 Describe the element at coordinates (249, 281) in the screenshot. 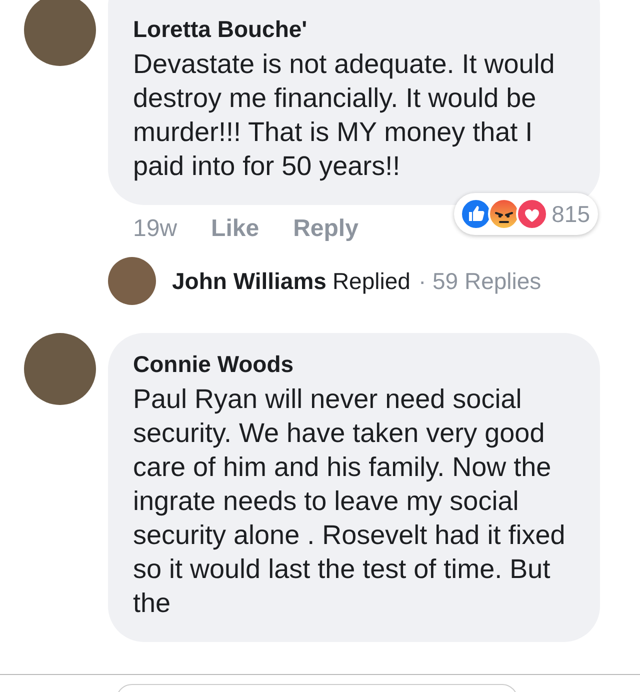

I see `reply-author: John Williams` at that location.